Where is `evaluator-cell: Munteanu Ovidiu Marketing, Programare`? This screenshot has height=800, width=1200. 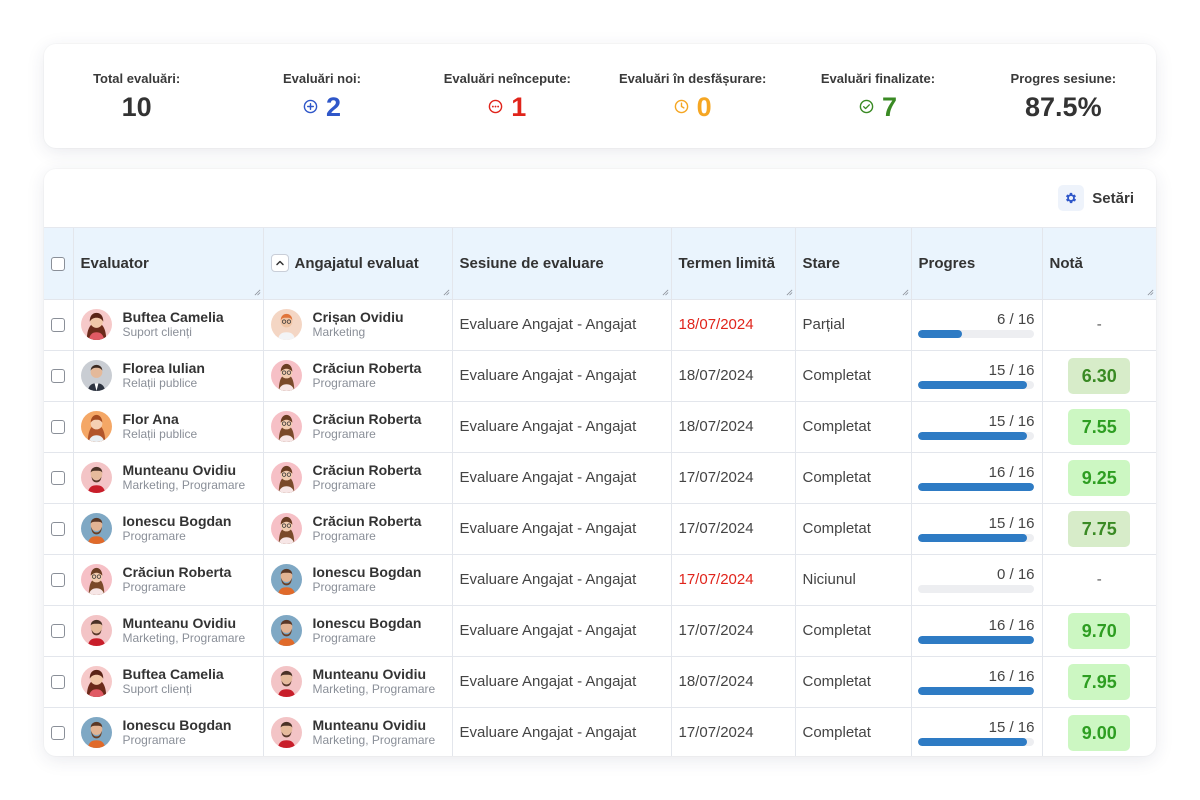
evaluator-cell: Munteanu Ovidiu Marketing, Programare is located at coordinates (168, 477).